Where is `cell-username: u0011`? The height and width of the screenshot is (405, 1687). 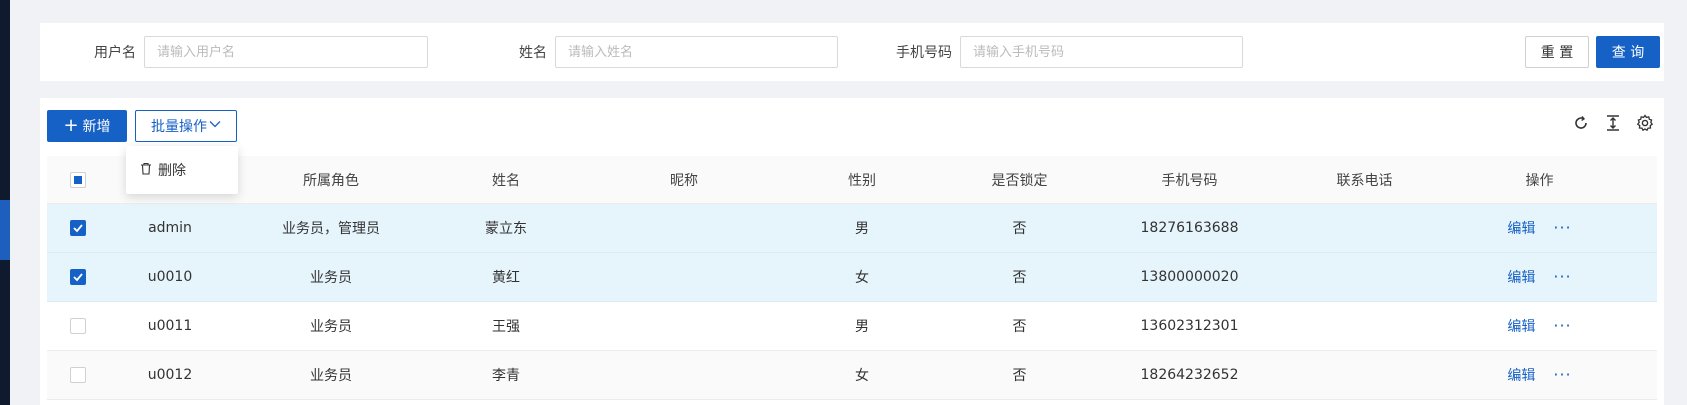
cell-username: u0011 is located at coordinates (170, 326).